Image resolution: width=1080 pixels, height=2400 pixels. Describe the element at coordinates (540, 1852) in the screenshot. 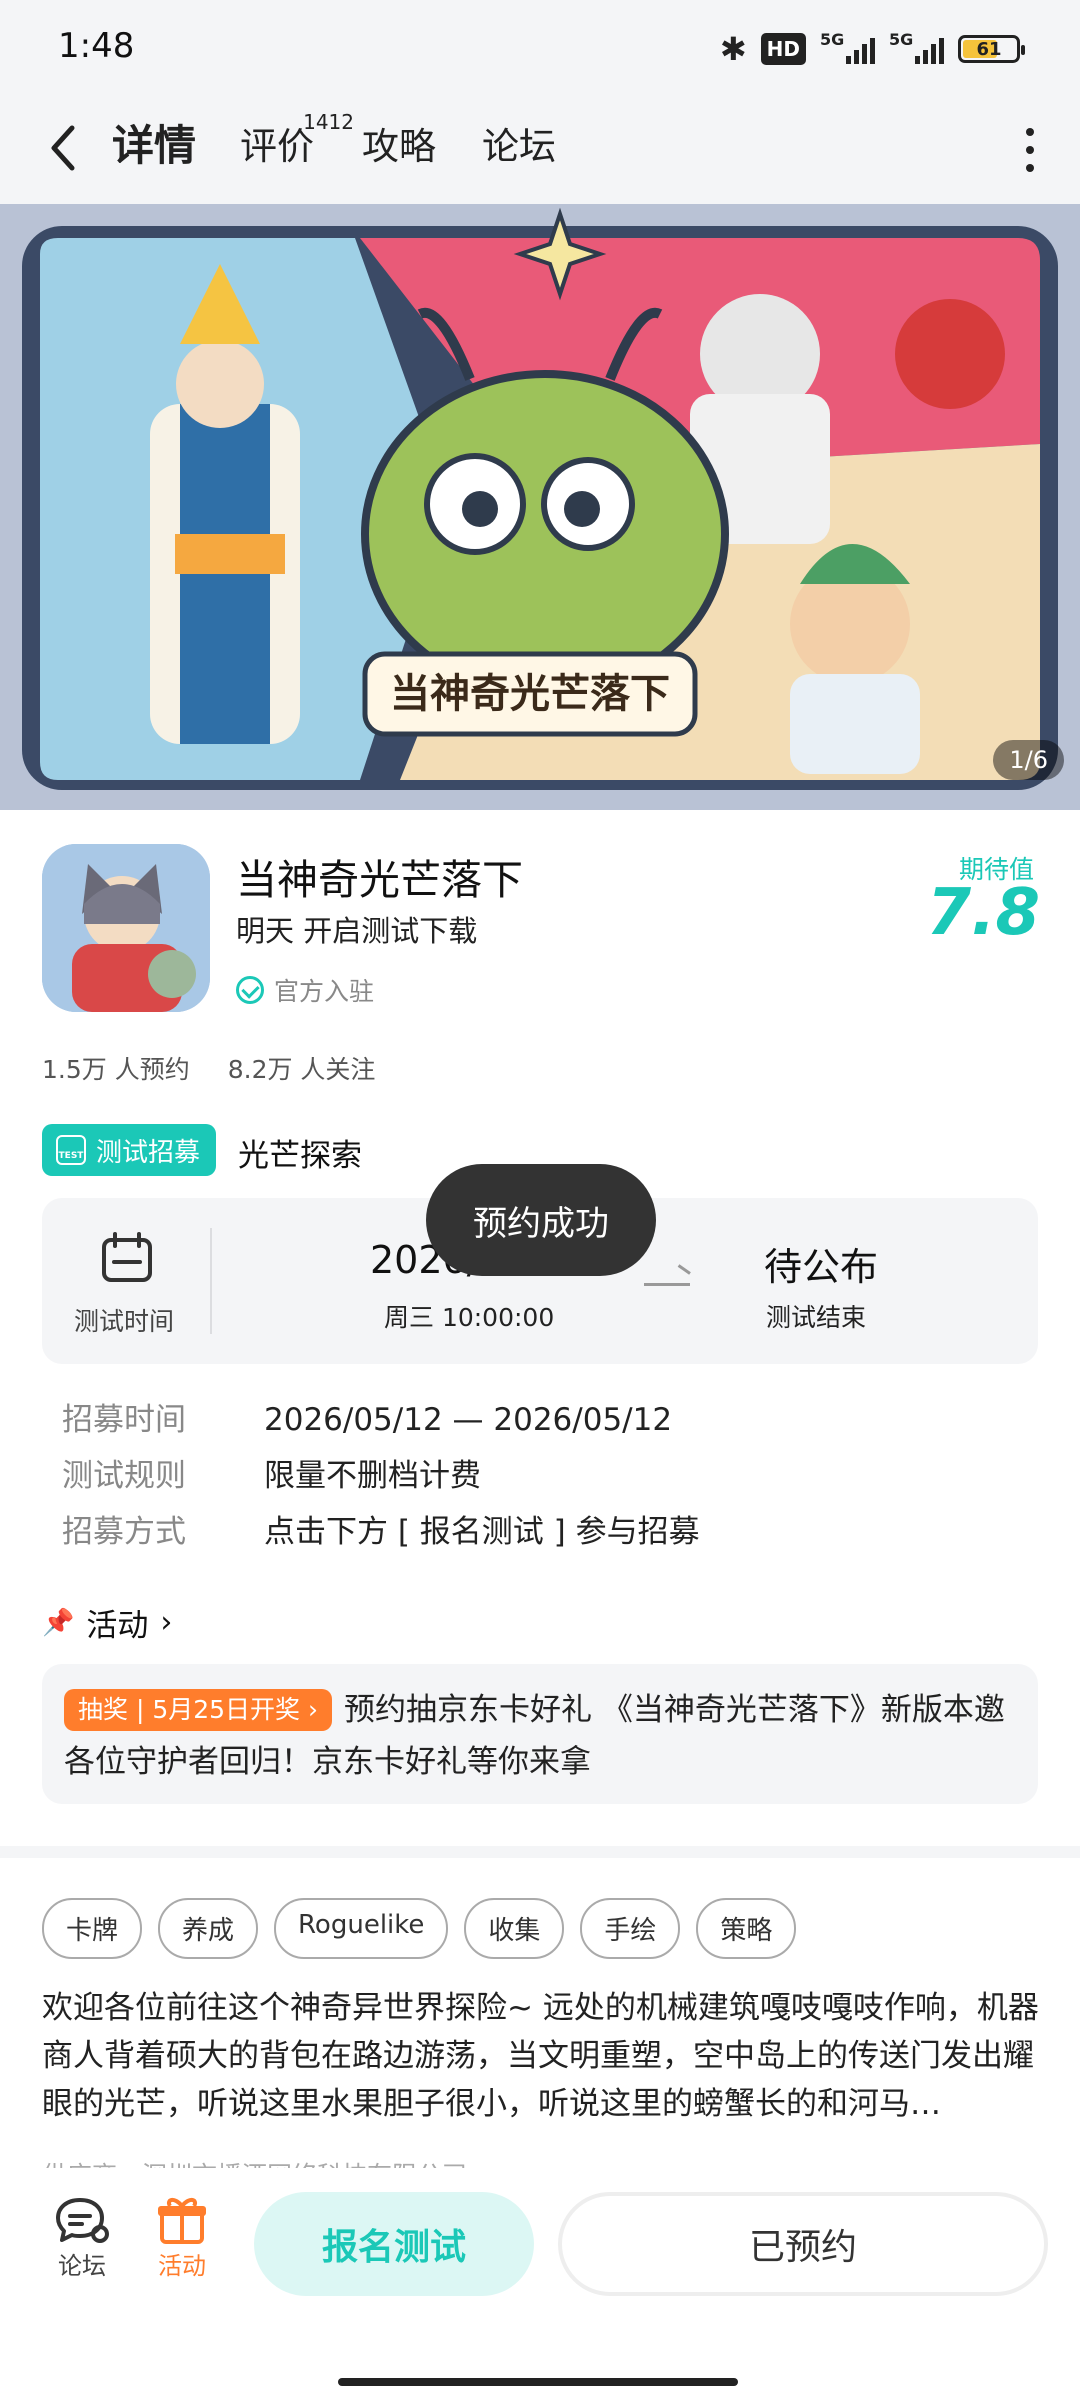

I see `section-separator` at that location.